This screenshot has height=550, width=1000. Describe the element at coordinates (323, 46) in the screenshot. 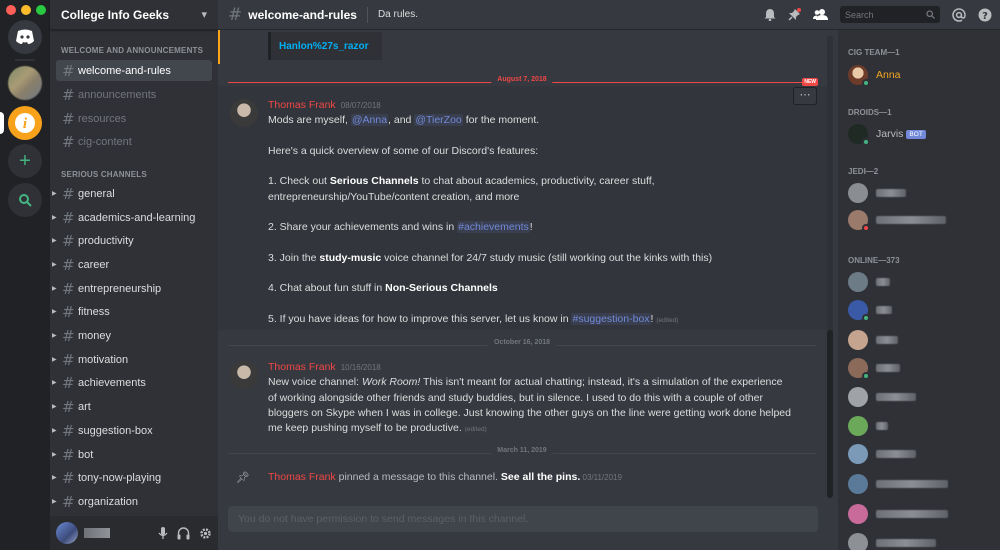

I see `embed-link: Hanlon%27s_razor` at that location.